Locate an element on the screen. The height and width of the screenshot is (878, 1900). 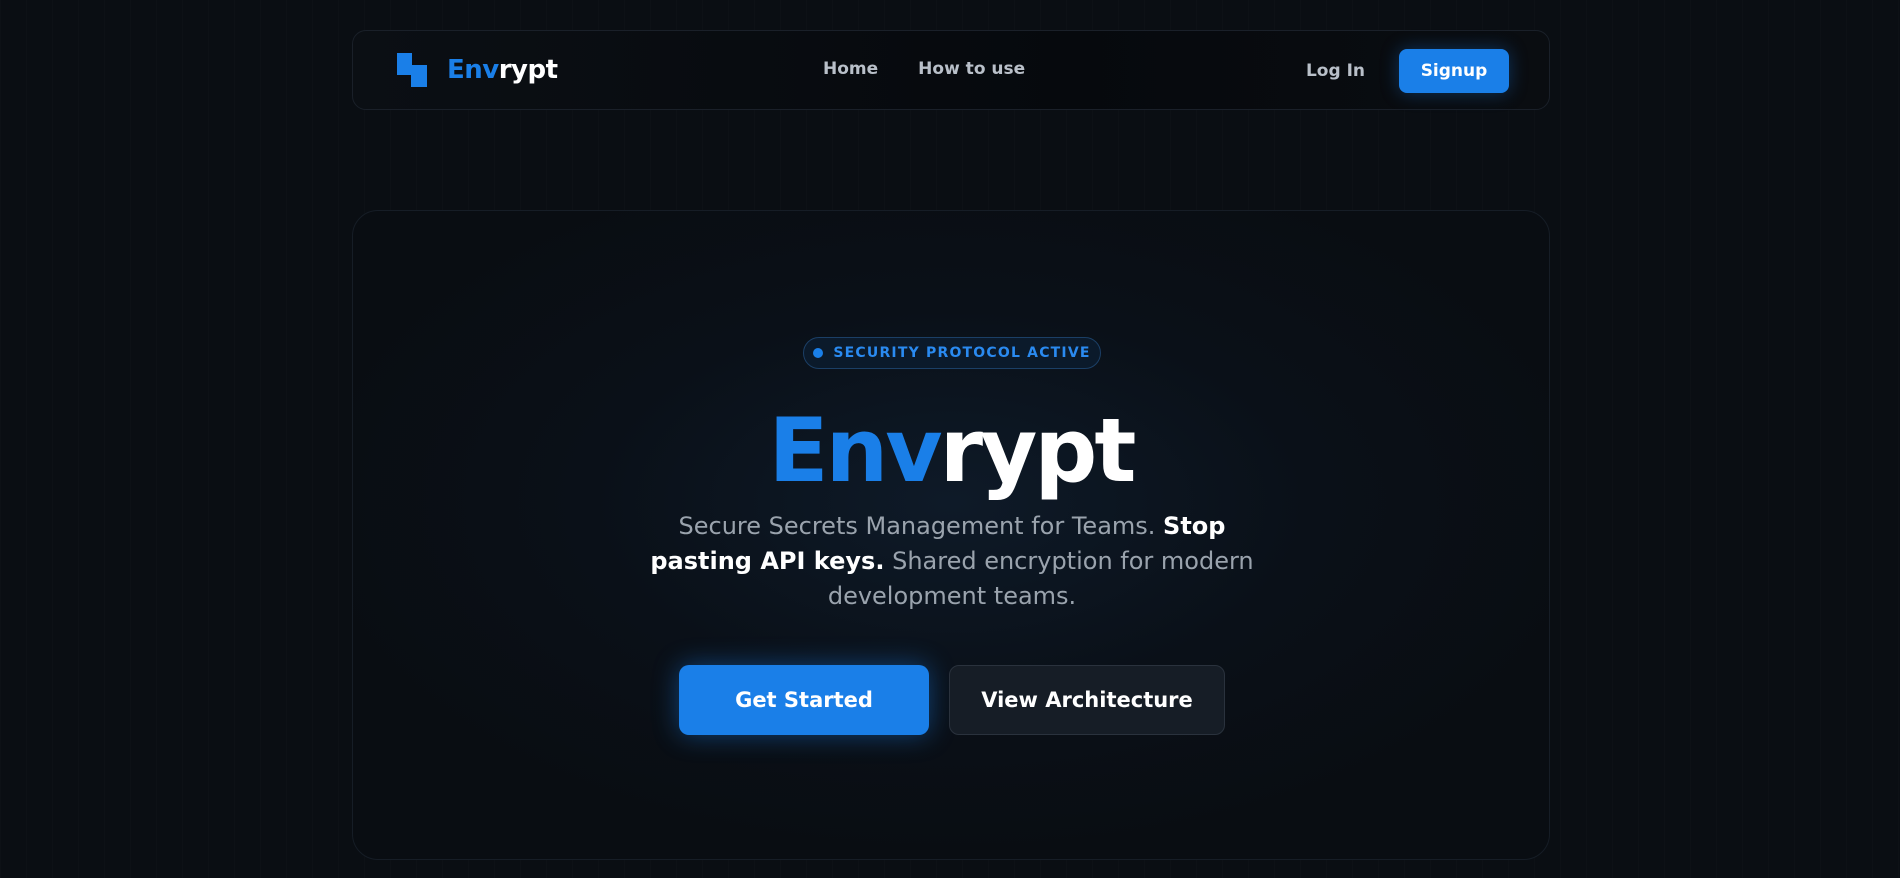
hero-title: Envrypt is located at coordinates (951, 451).